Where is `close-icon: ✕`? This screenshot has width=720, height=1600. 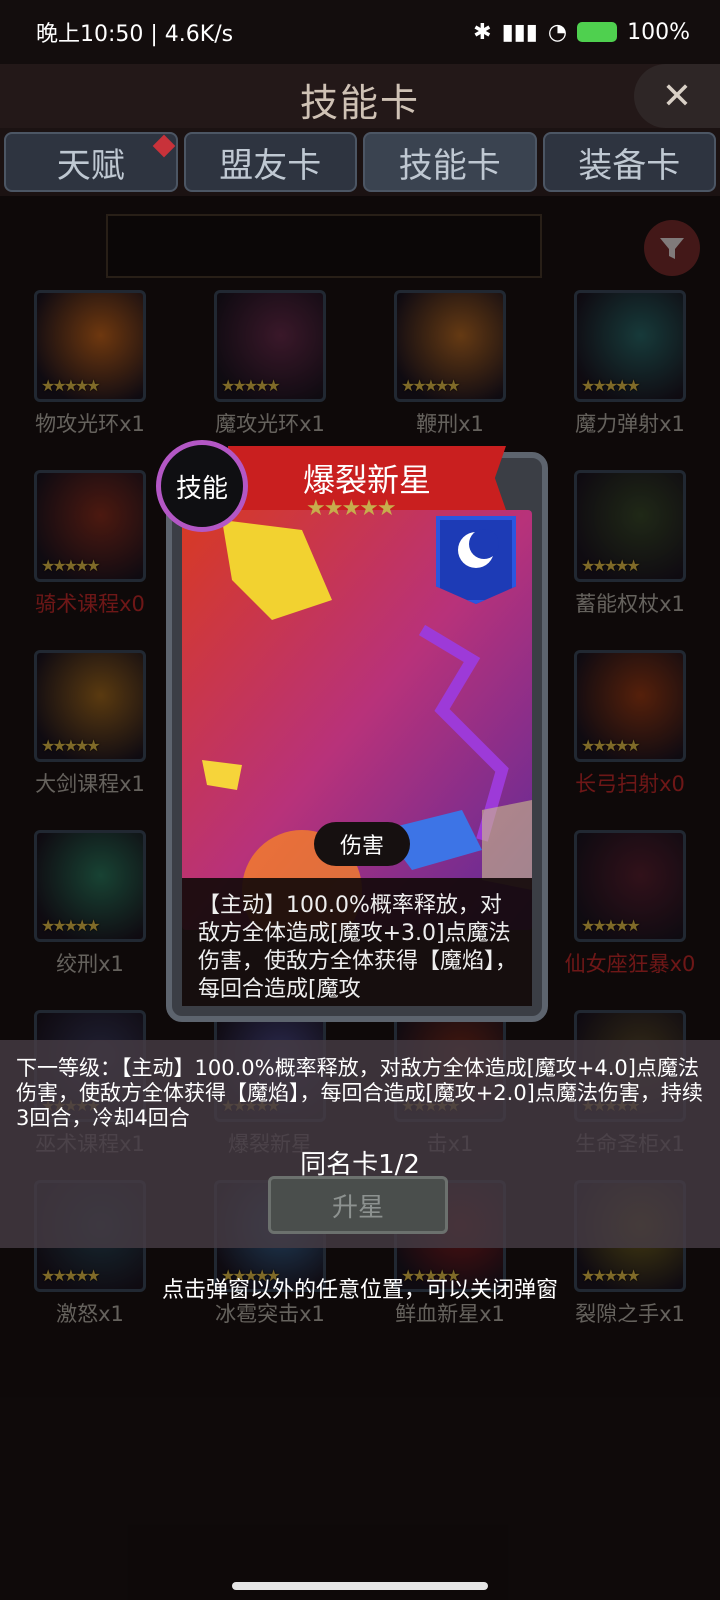 close-icon: ✕ is located at coordinates (677, 96).